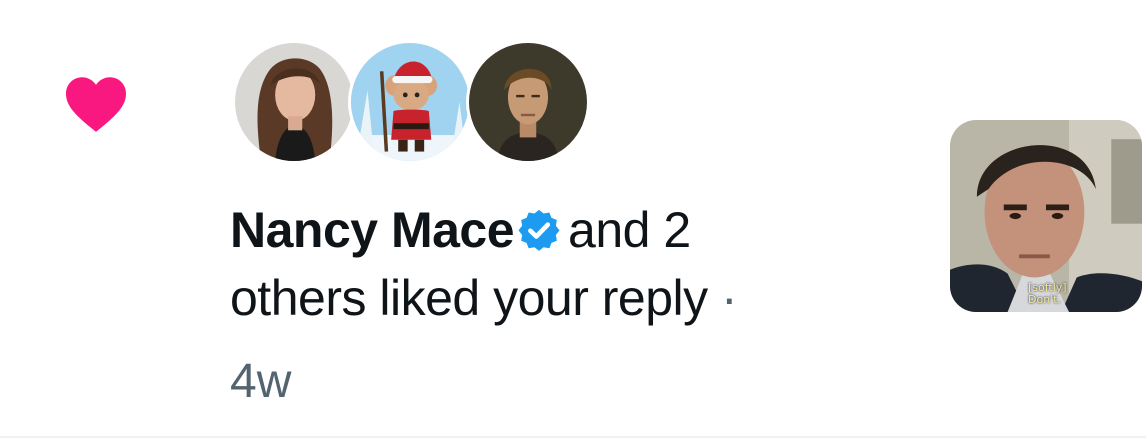 This screenshot has height=446, width=1146. I want to click on avatar-santa-mouse, so click(410, 102).